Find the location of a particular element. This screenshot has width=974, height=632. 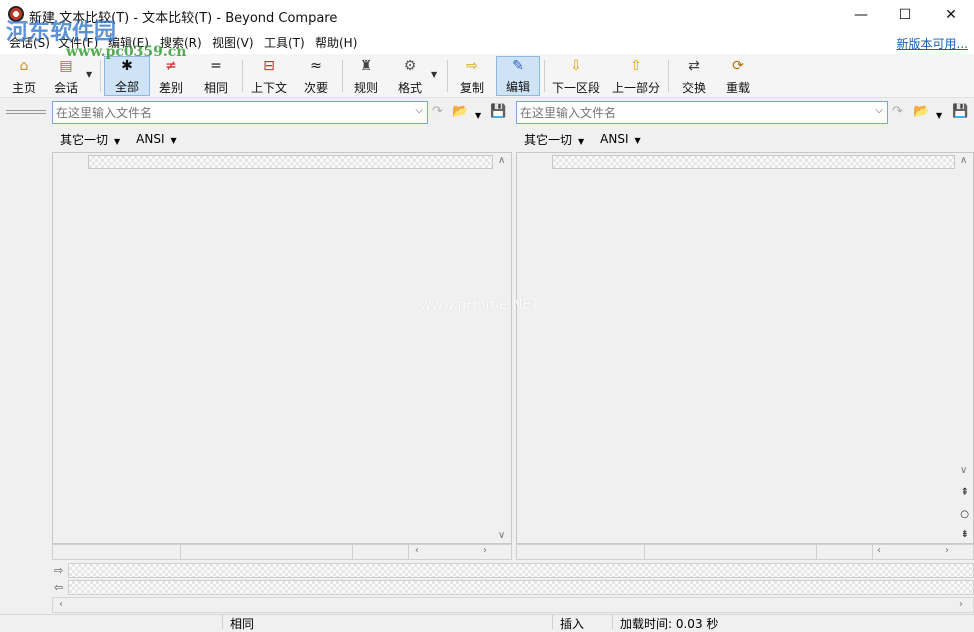

right-charset: ANSI ▼ is located at coordinates (620, 139).